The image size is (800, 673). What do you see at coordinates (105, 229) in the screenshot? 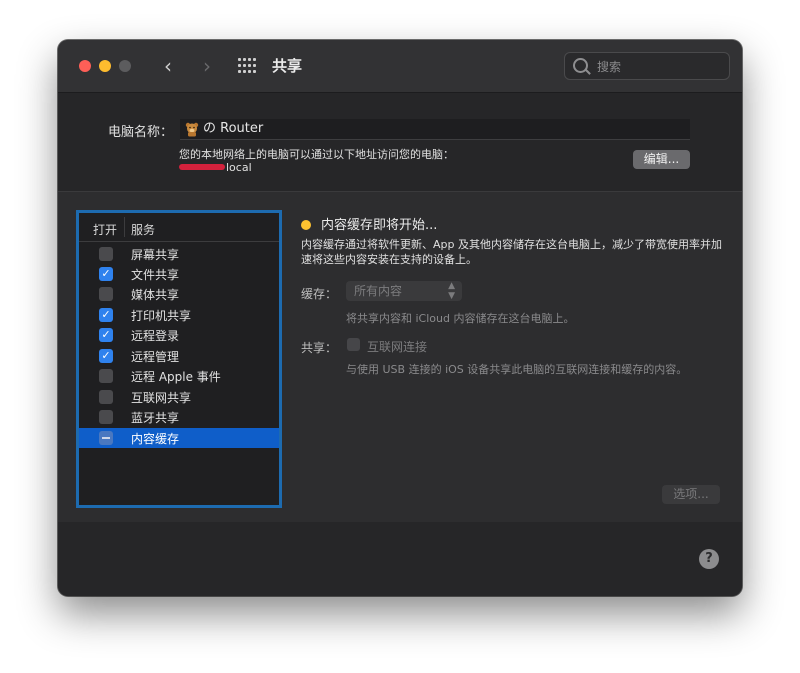
I see `column-header-open: 打开` at bounding box center [105, 229].